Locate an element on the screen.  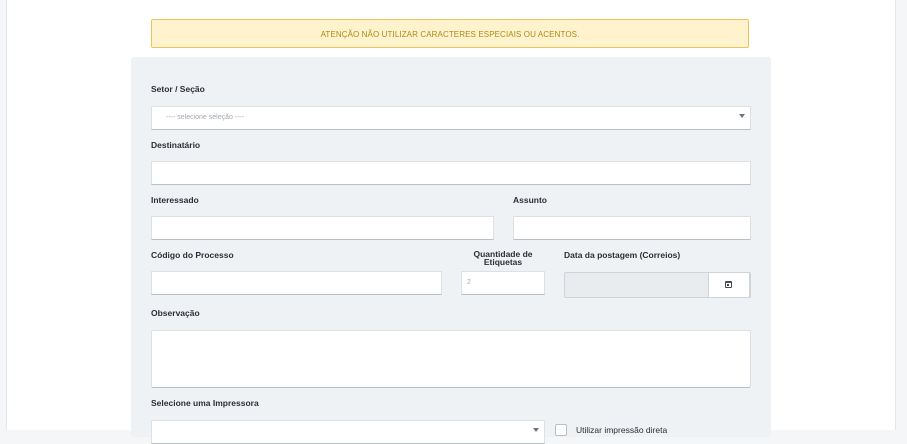
date-picker-button is located at coordinates (729, 285).